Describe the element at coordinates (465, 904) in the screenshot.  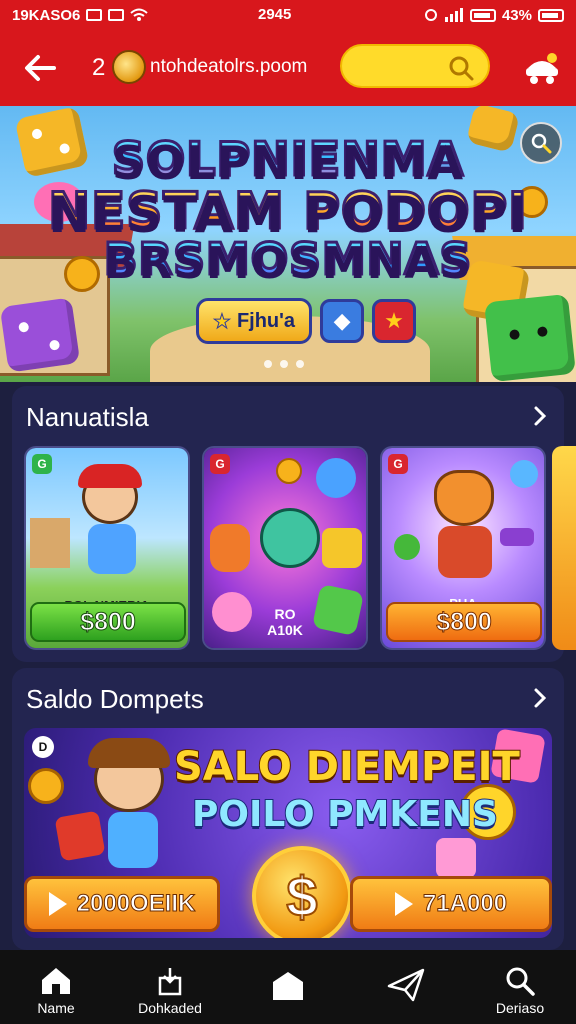
I see `promo-button-right-label: 71A000` at that location.